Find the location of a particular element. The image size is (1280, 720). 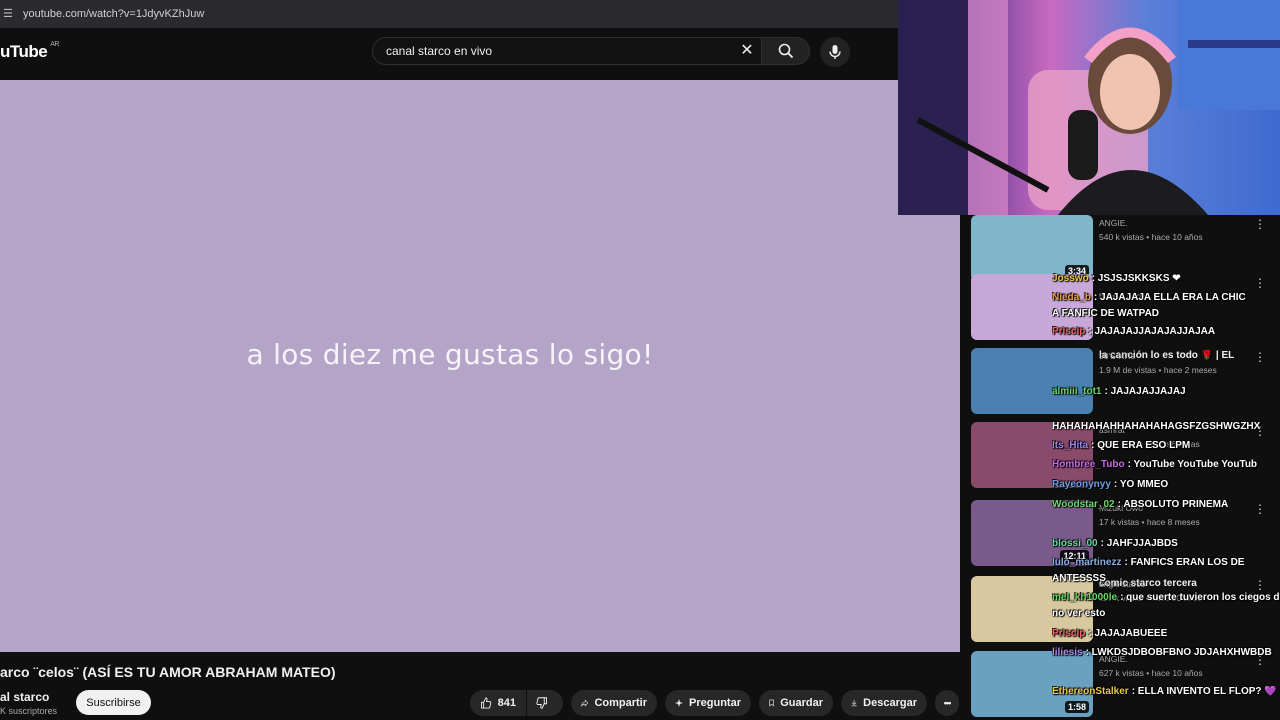

chat-message: lulo_martinezz: FANFICS ERAN LOS DE is located at coordinates (1166, 562).